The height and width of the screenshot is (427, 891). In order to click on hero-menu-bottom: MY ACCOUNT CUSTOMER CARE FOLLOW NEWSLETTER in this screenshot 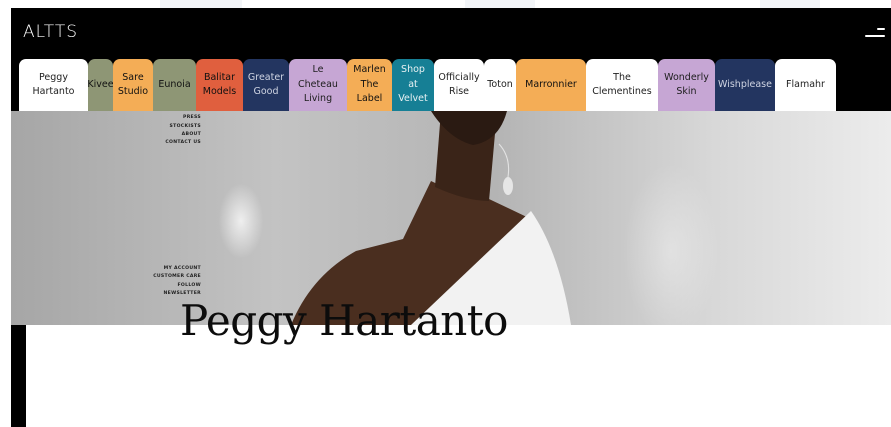, I will do `click(171, 281)`.